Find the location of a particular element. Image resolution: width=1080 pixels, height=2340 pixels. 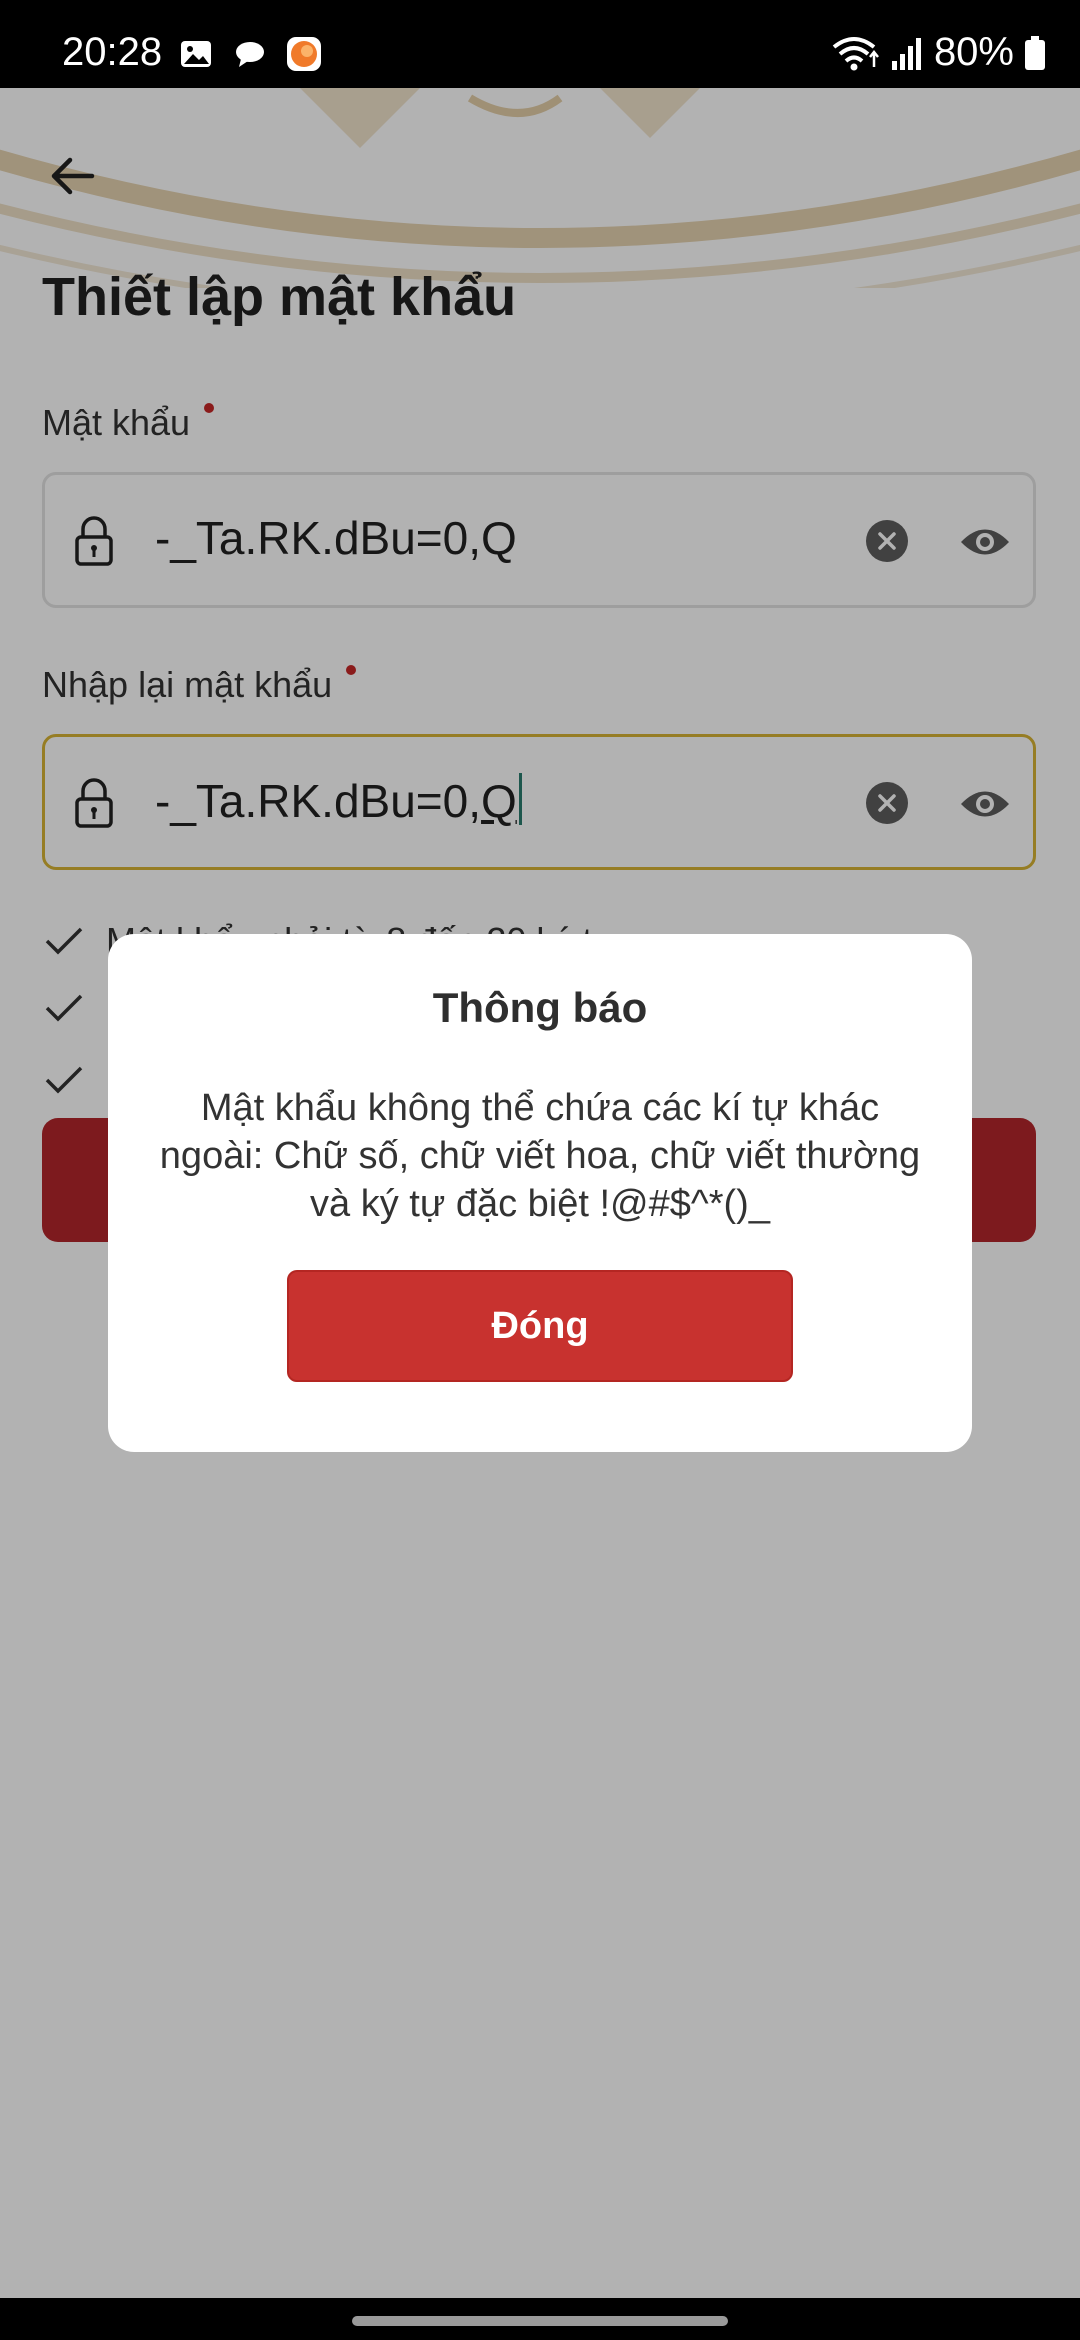

battery-icon is located at coordinates (1035, 52).